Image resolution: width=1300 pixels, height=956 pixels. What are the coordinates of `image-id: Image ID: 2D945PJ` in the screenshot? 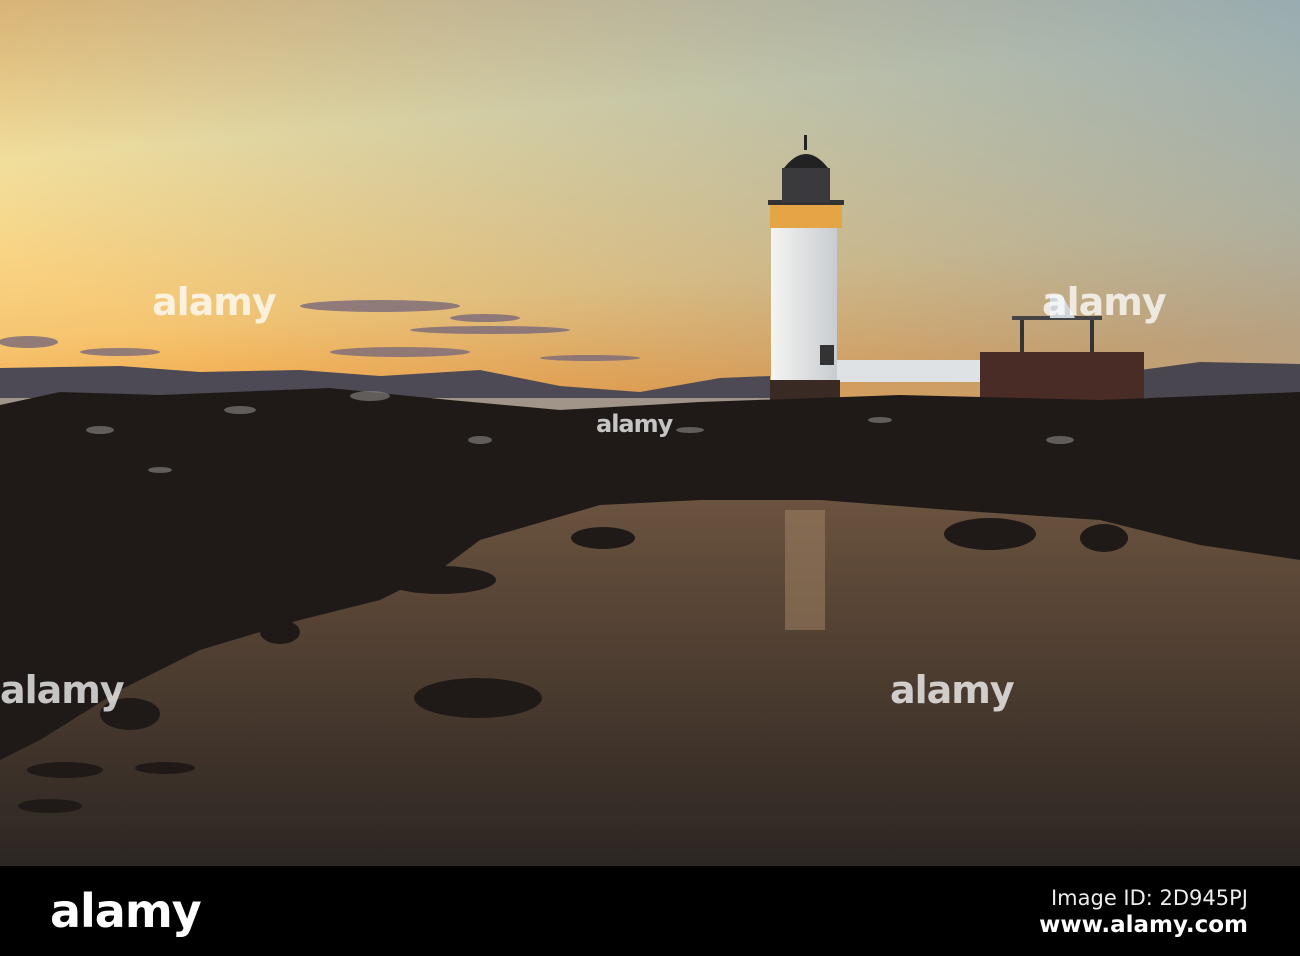 It's located at (1149, 898).